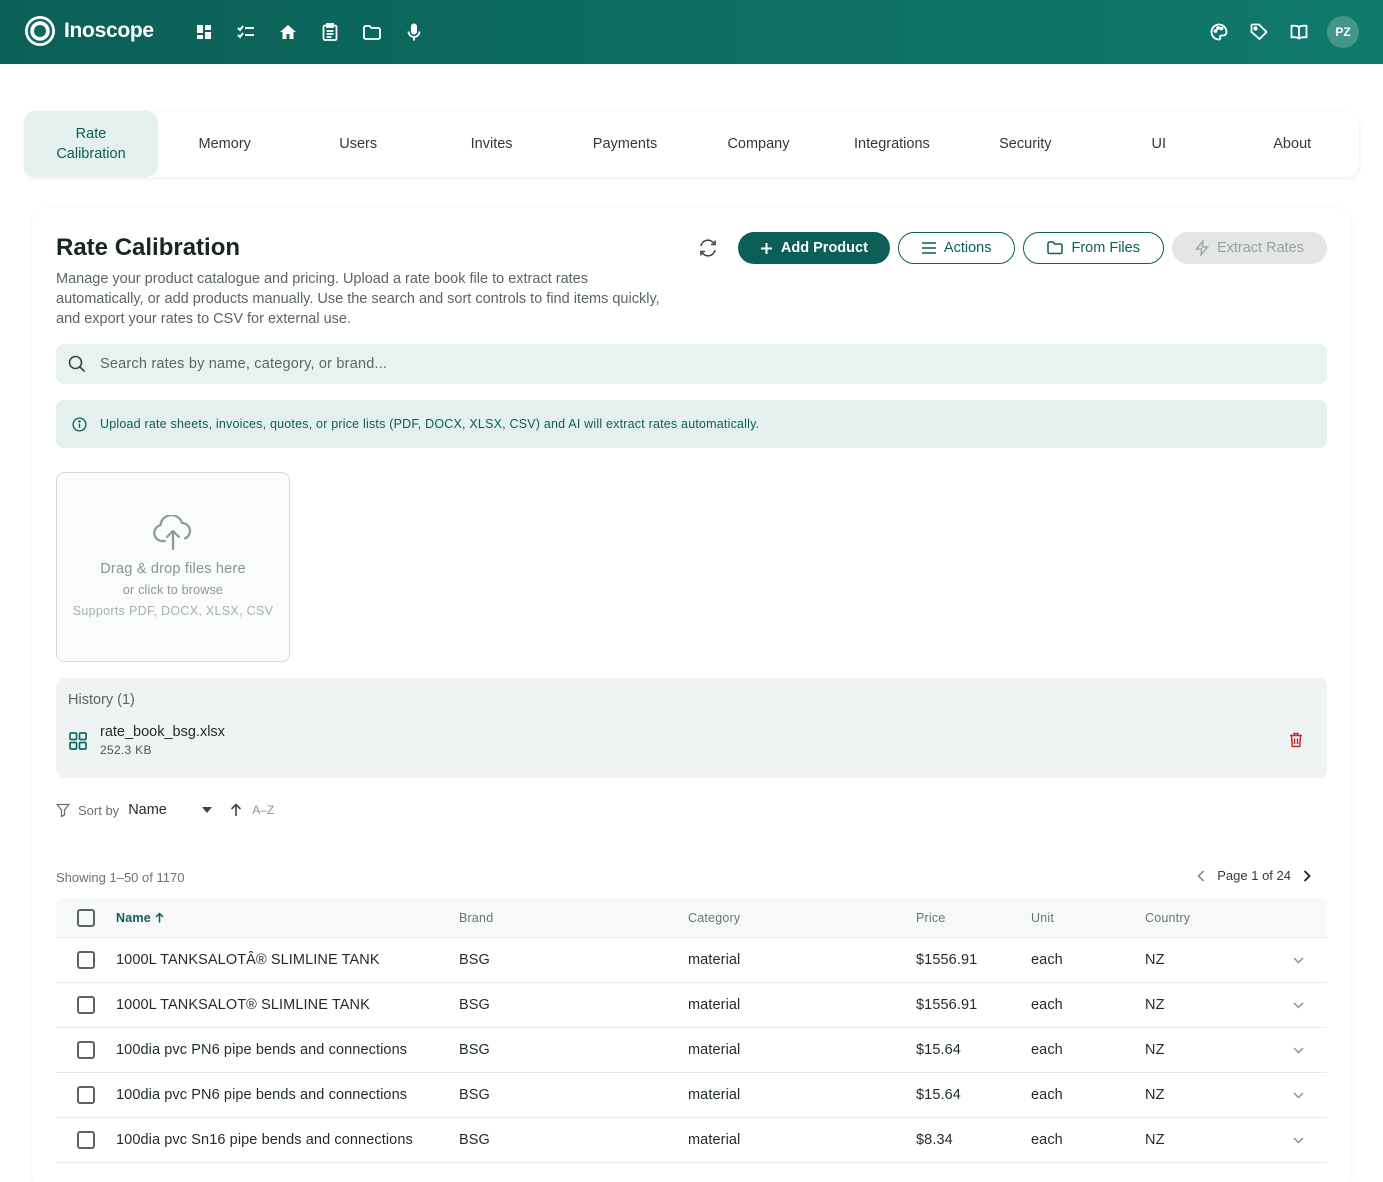 This screenshot has height=1182, width=1383. I want to click on from-files-button: From Files, so click(1093, 248).